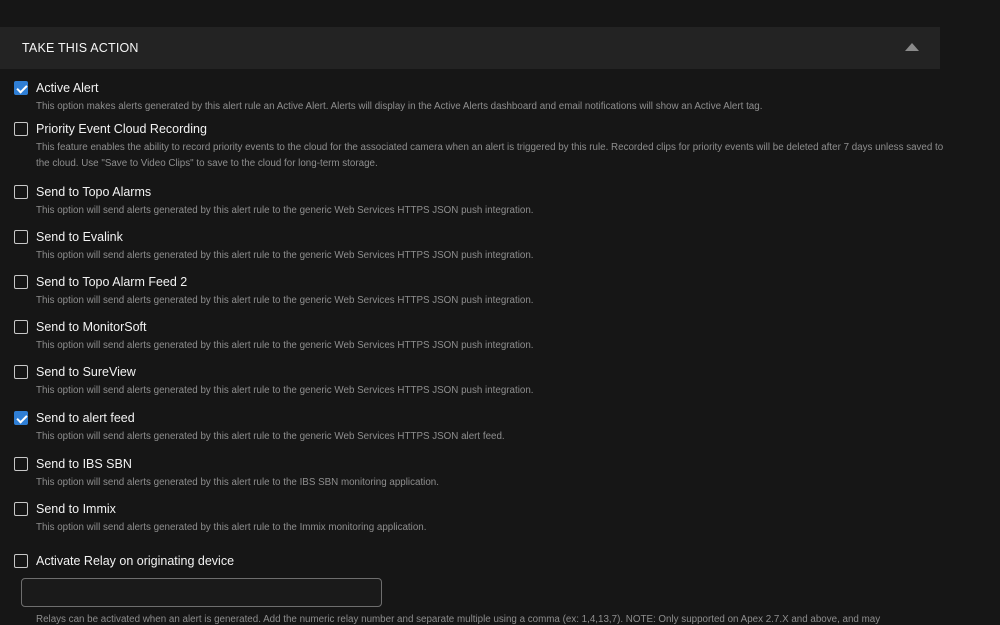 The height and width of the screenshot is (625, 1000). What do you see at coordinates (91, 327) in the screenshot?
I see `option-label: Send to MonitorSoft` at bounding box center [91, 327].